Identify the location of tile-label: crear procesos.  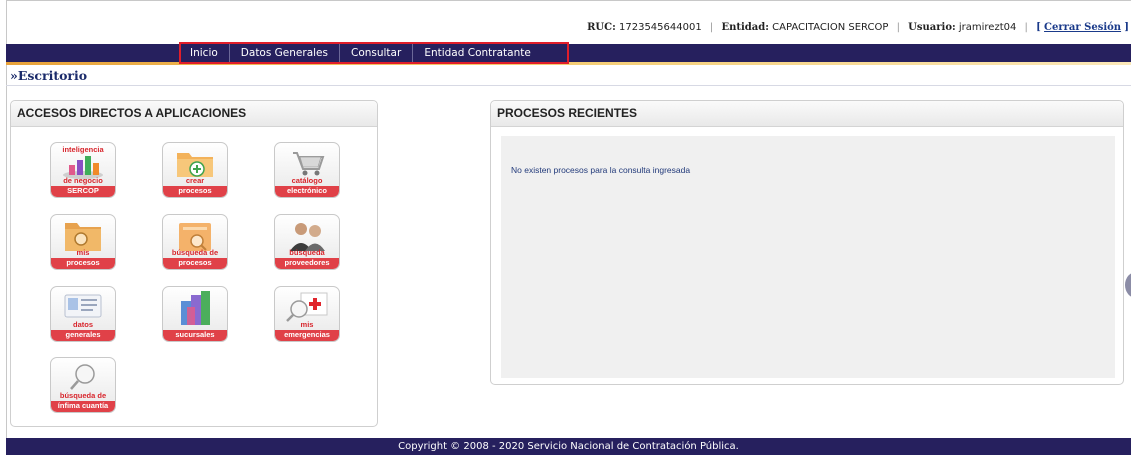
(195, 187).